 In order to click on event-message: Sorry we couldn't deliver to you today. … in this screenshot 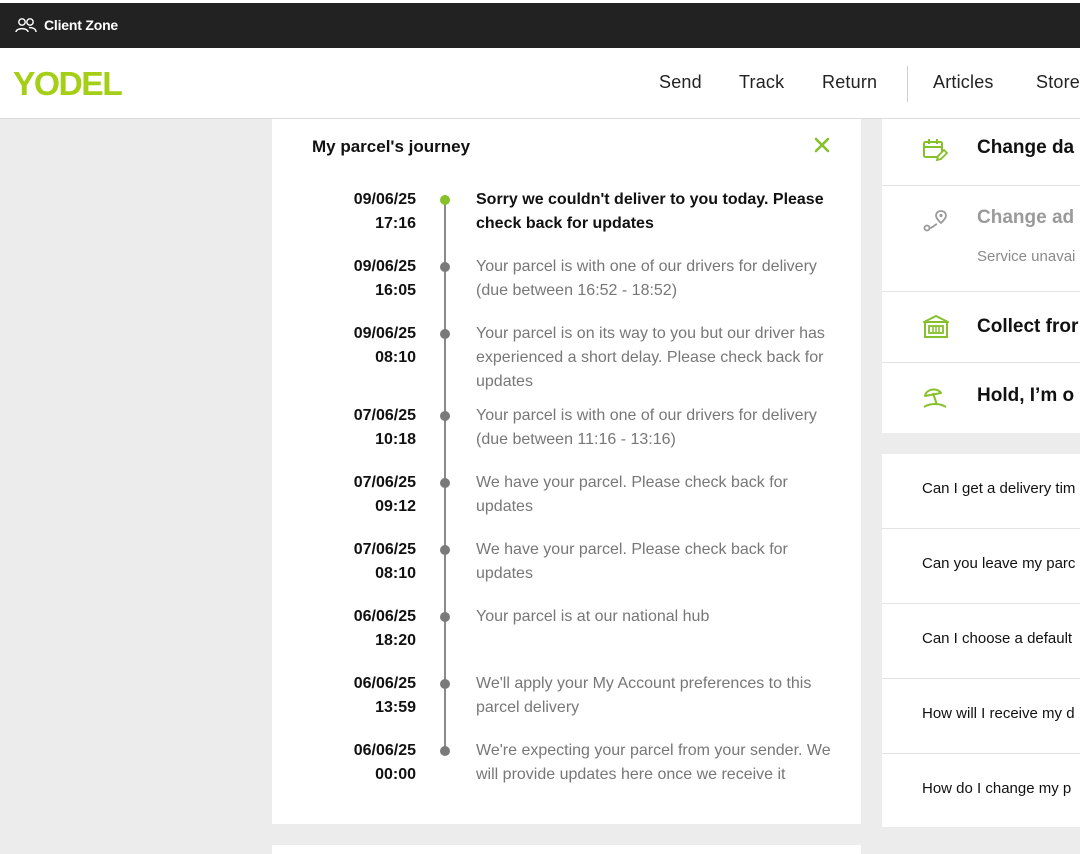, I will do `click(650, 211)`.